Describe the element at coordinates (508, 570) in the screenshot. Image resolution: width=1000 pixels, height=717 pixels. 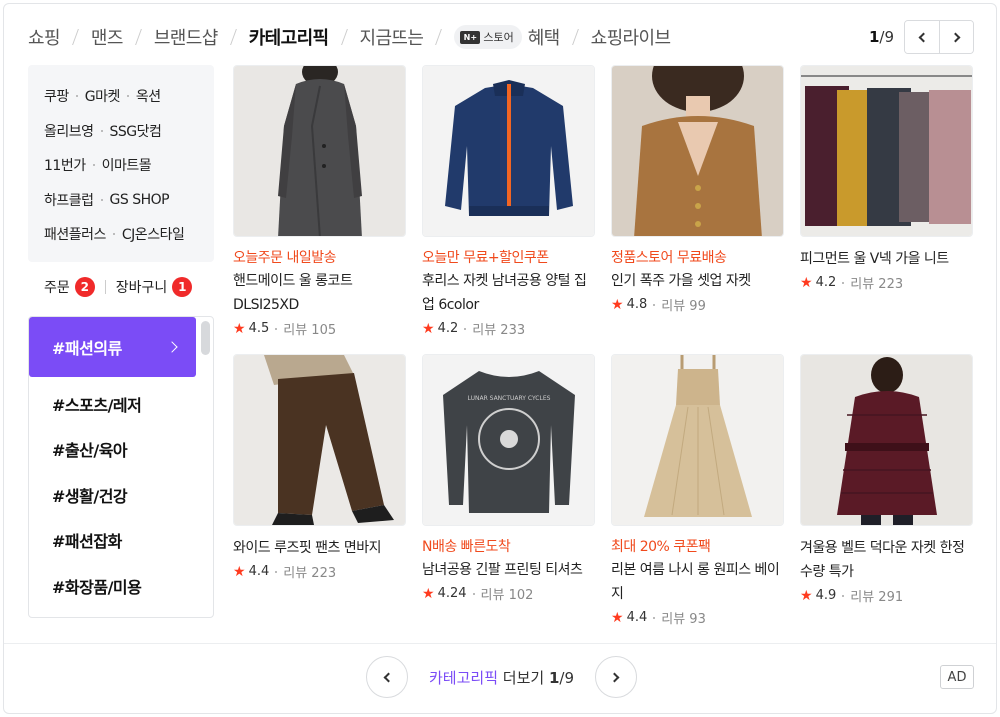
I see `product-name: 남녀공용 긴팔 프린팅 티셔츠` at that location.